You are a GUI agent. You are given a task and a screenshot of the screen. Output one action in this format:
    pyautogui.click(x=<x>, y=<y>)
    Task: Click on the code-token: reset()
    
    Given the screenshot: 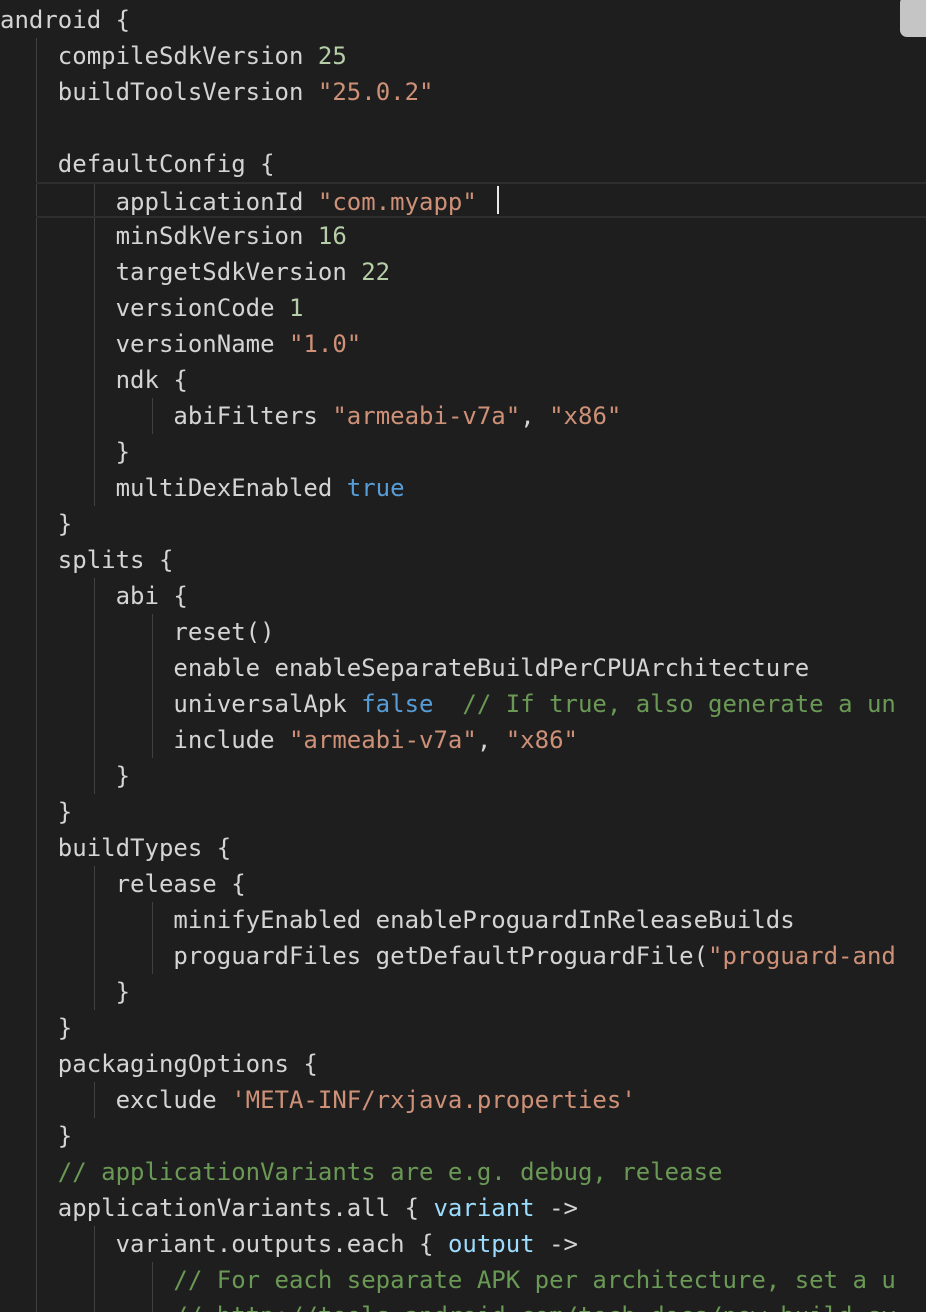 What is the action you would take?
    pyautogui.click(x=137, y=632)
    